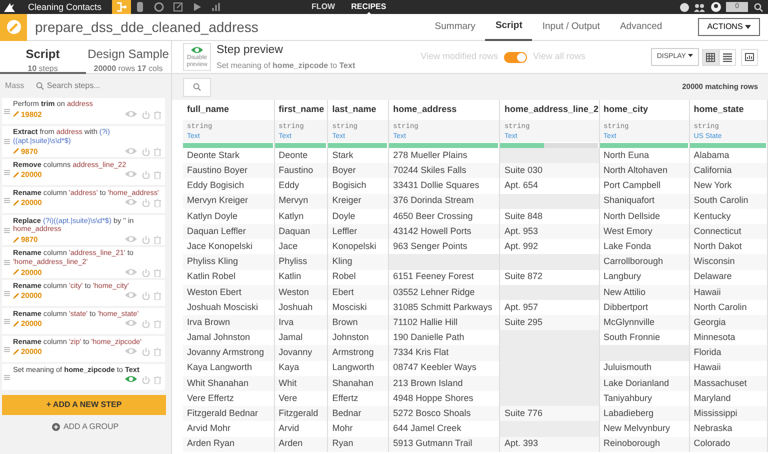  I want to click on table-cell: Fitzgerald Bednar, so click(228, 414).